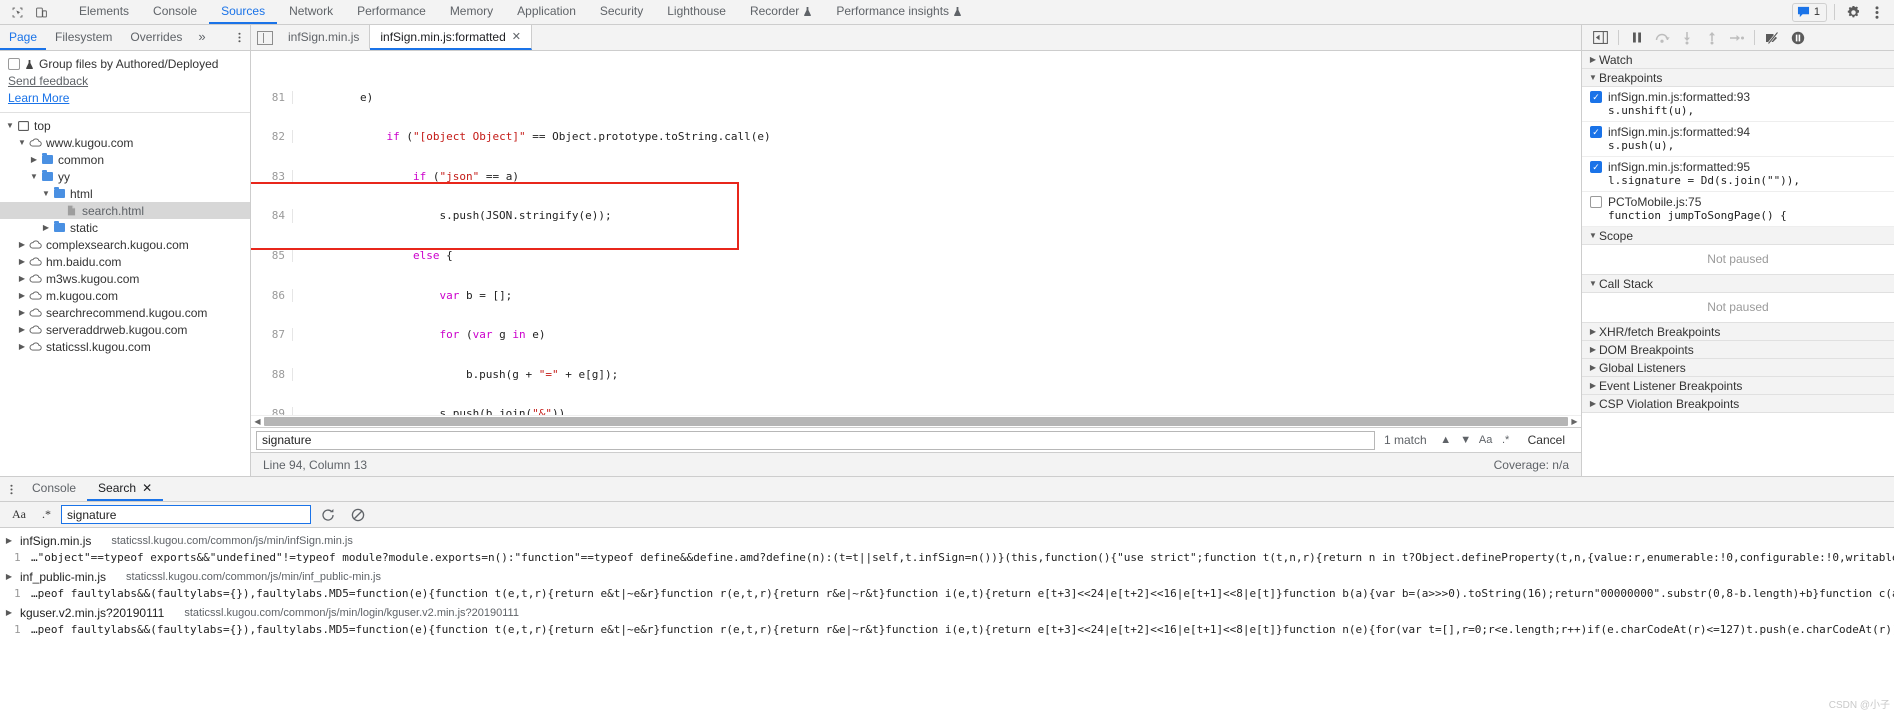  Describe the element at coordinates (272, 295) in the screenshot. I see `line-number: 86` at that location.